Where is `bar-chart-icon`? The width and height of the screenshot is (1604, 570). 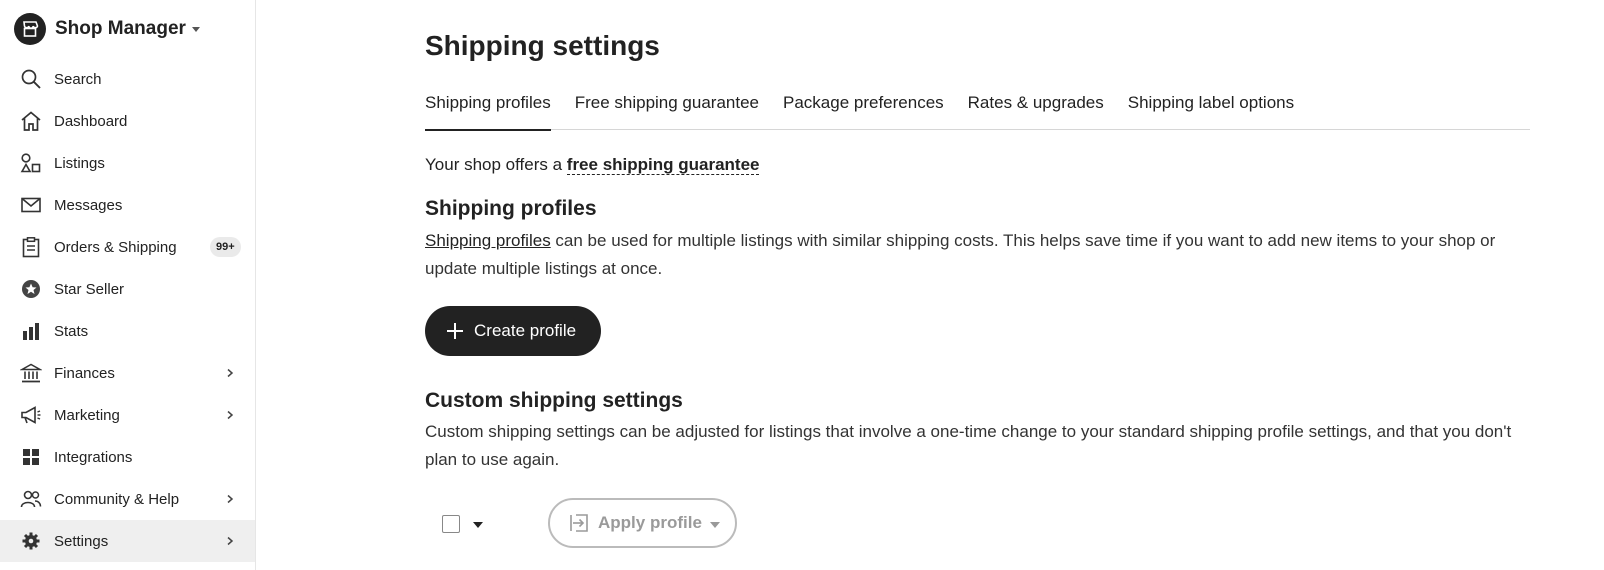 bar-chart-icon is located at coordinates (31, 331).